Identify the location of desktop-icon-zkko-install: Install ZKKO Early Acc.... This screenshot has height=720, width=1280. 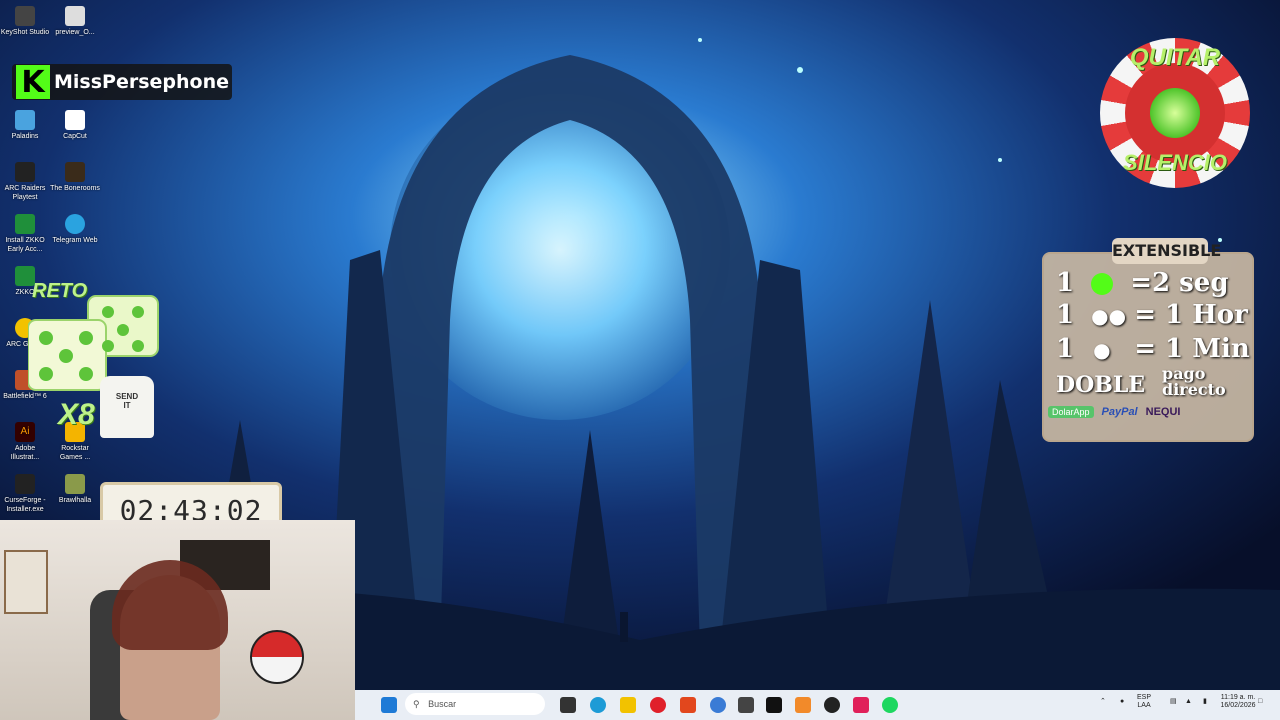
(25, 234).